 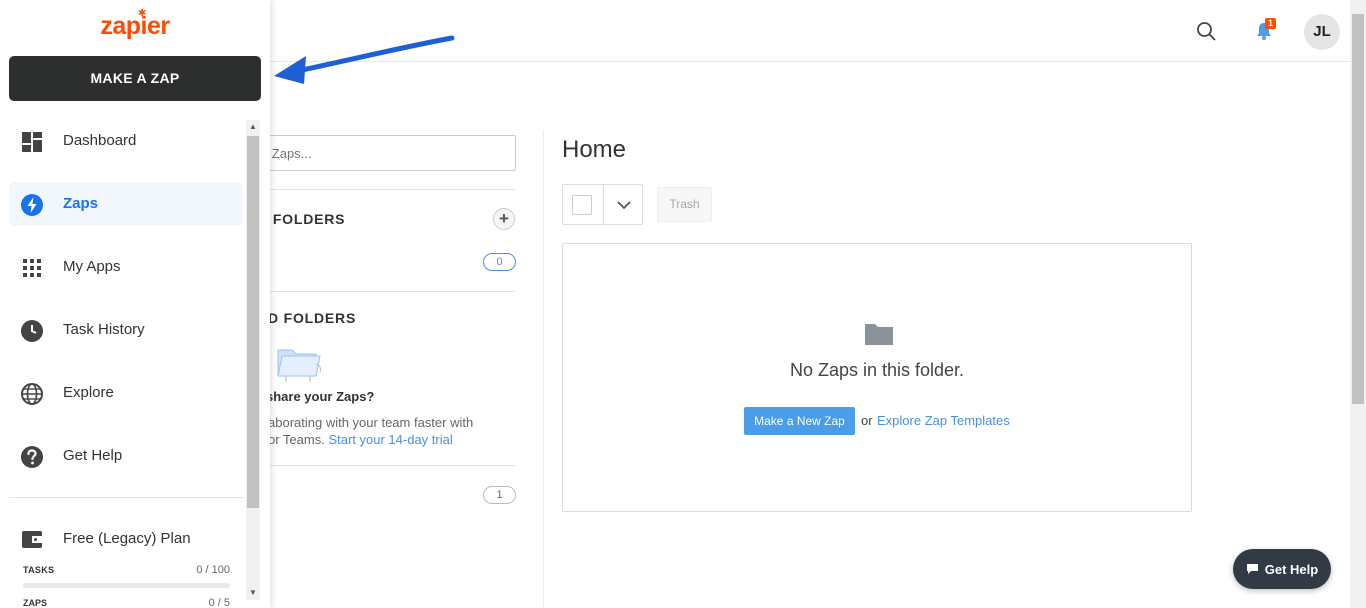 What do you see at coordinates (126, 585) in the screenshot?
I see `tasks-progress-bar` at bounding box center [126, 585].